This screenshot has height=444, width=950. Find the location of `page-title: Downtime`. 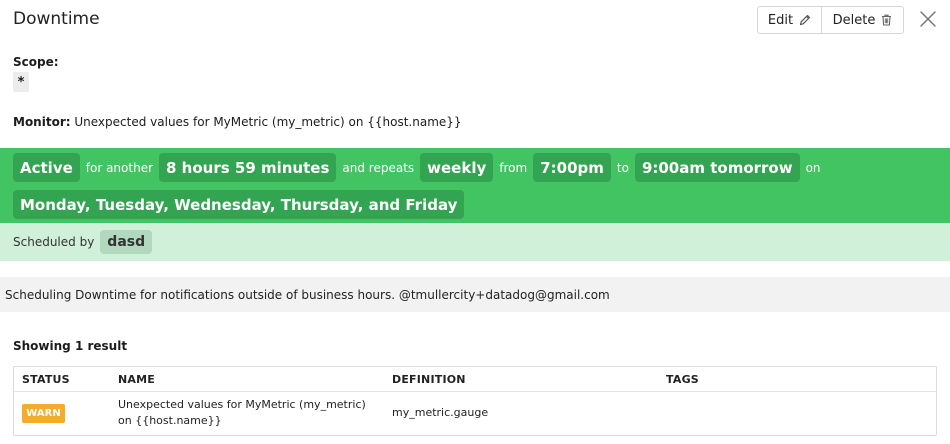

page-title: Downtime is located at coordinates (56, 19).